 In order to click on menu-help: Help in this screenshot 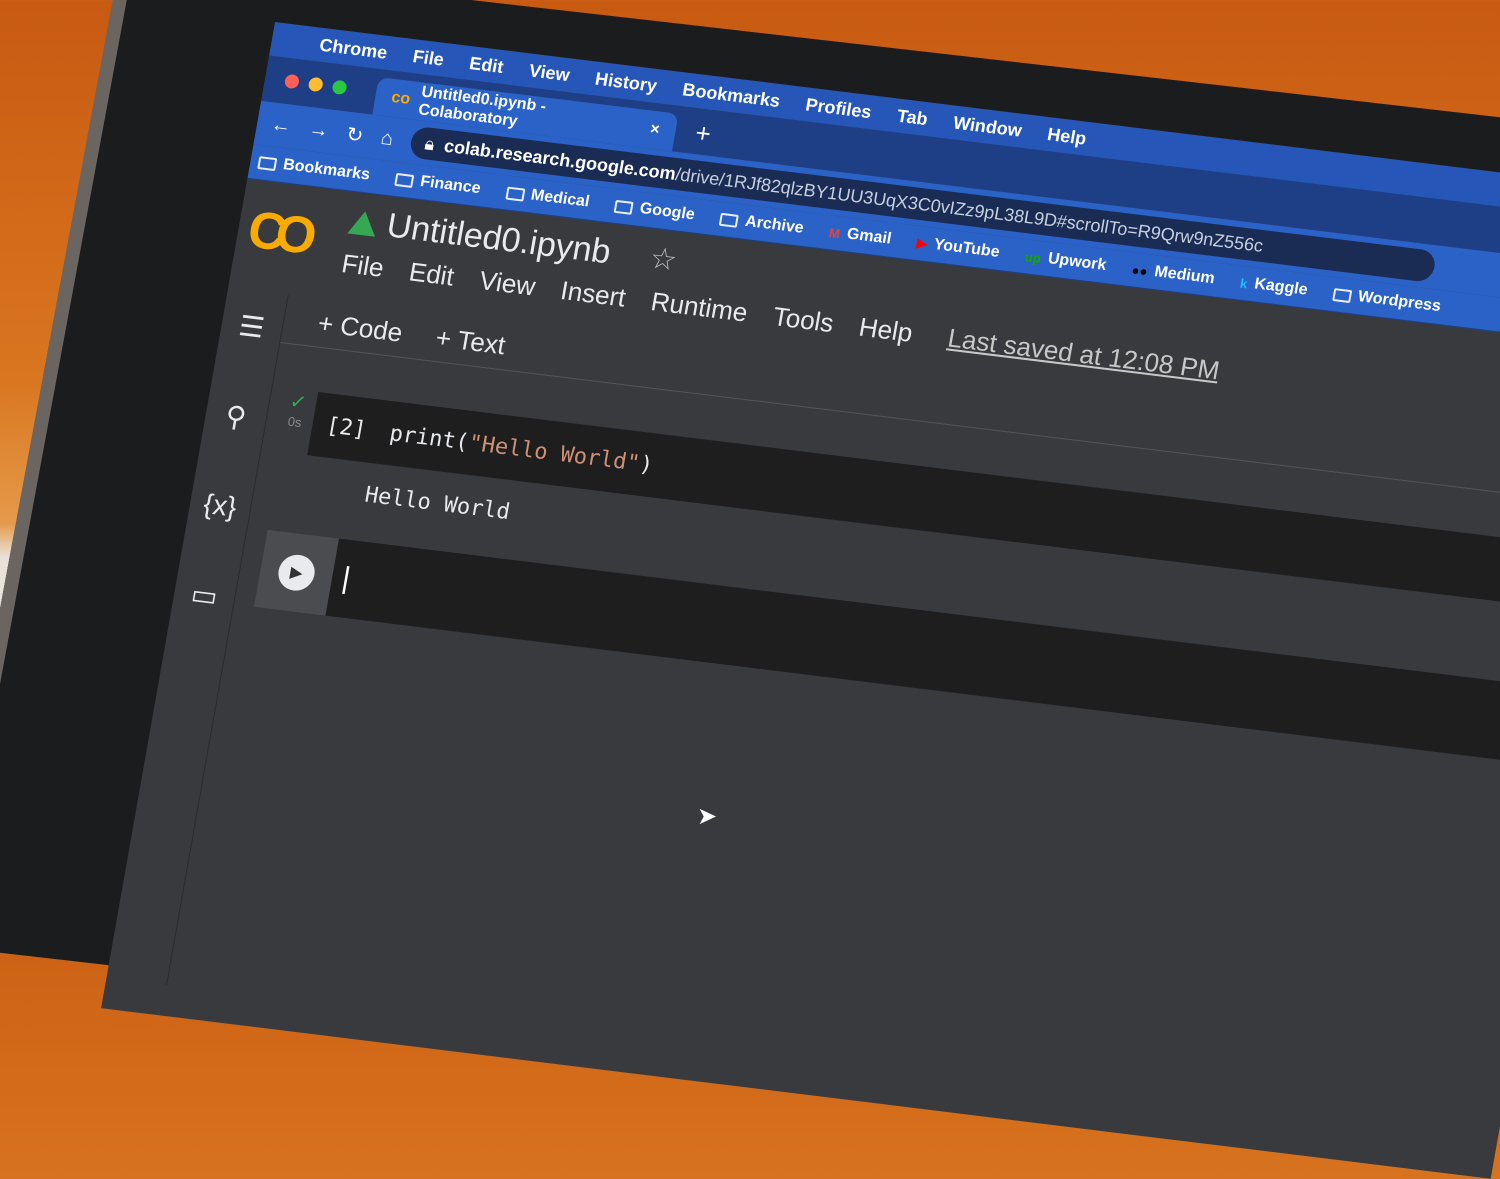, I will do `click(1067, 136)`.